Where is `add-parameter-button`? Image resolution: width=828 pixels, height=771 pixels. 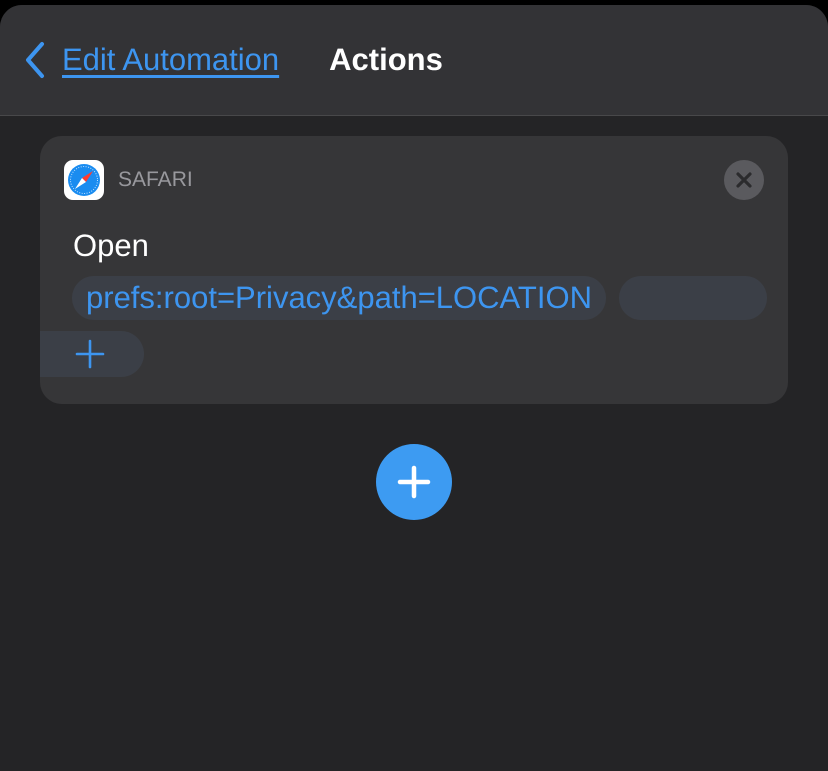
add-parameter-button is located at coordinates (92, 354).